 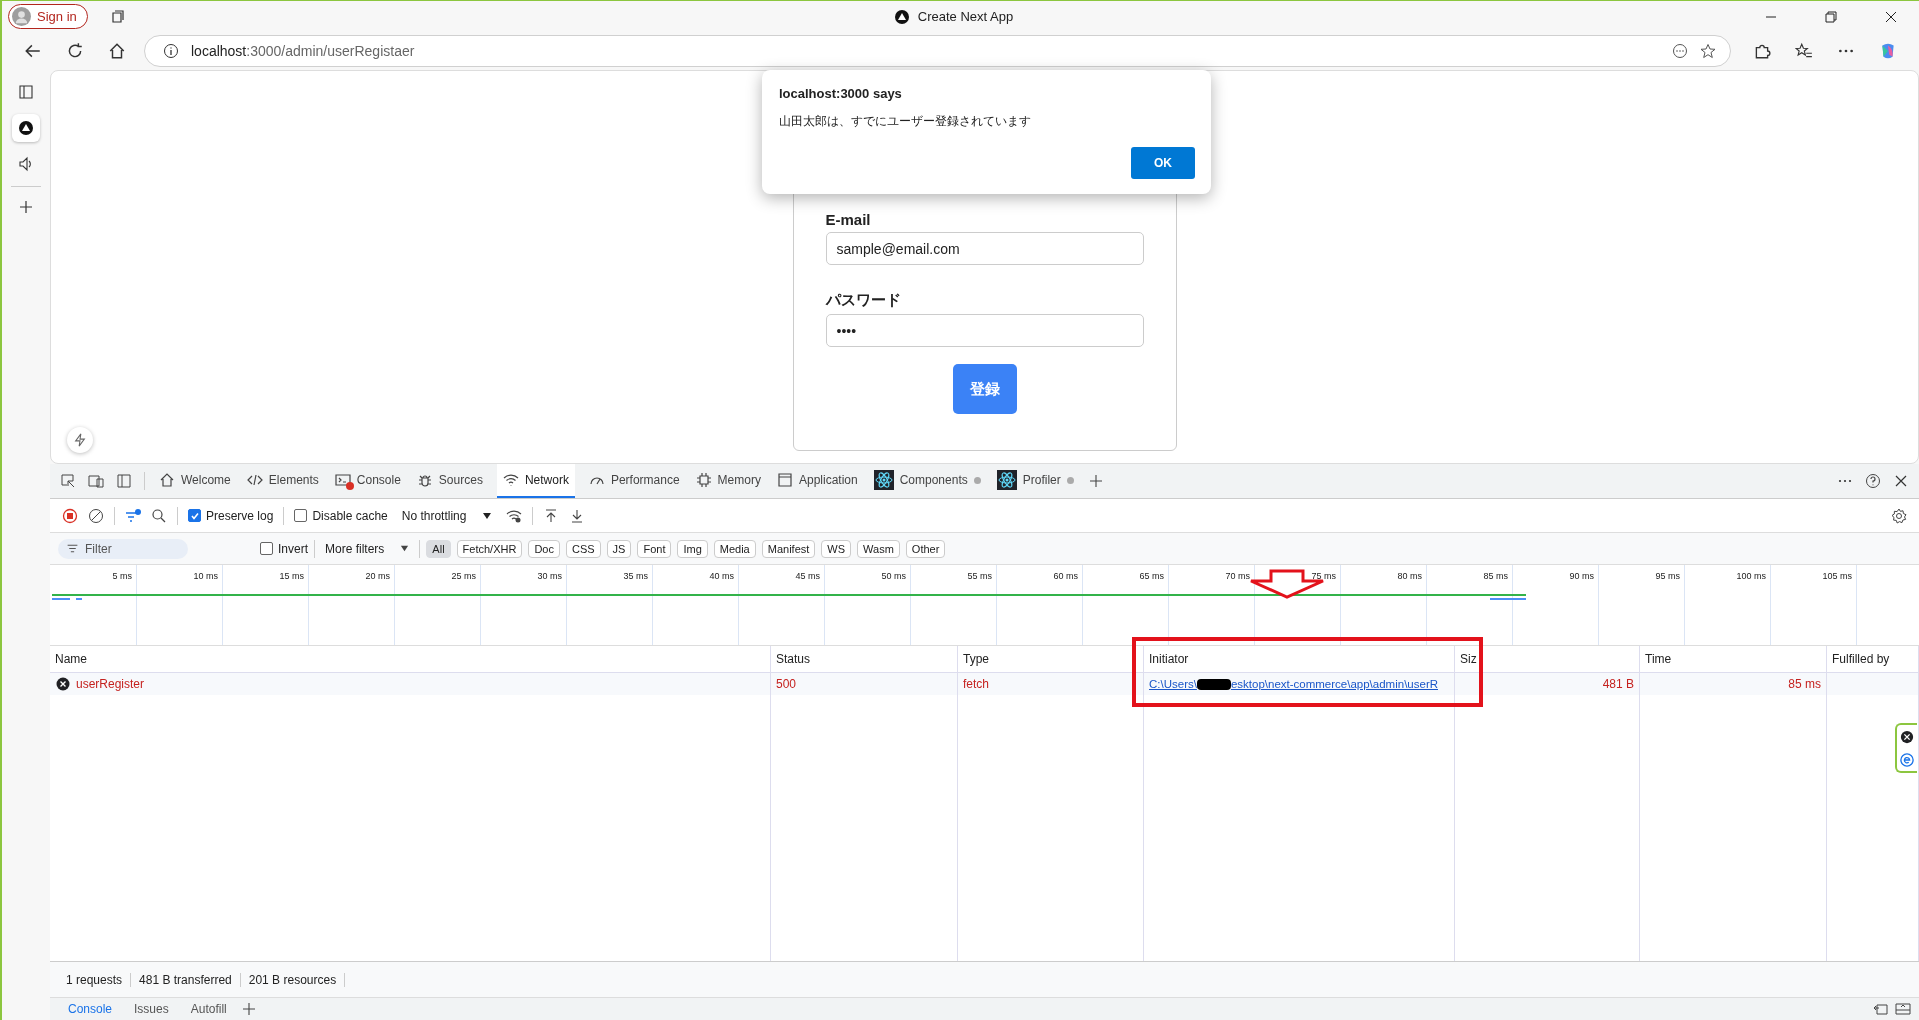 I want to click on column-header: Name, so click(x=410, y=659).